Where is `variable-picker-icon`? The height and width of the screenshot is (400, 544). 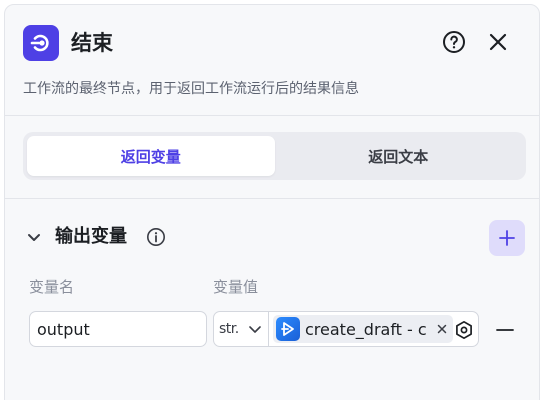 variable-picker-icon is located at coordinates (464, 330).